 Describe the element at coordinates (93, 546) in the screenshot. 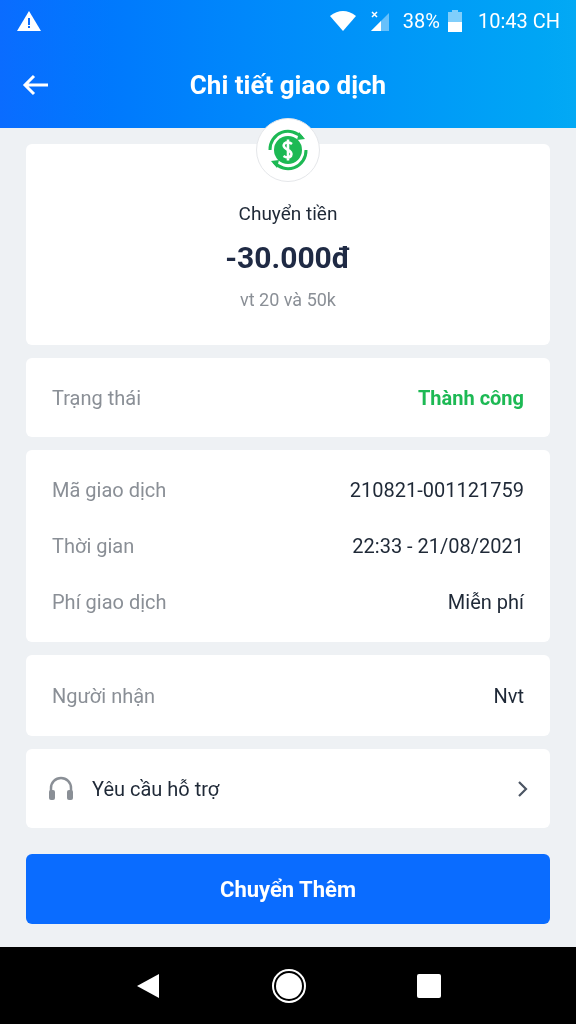

I see `row-label: Thời gian` at that location.